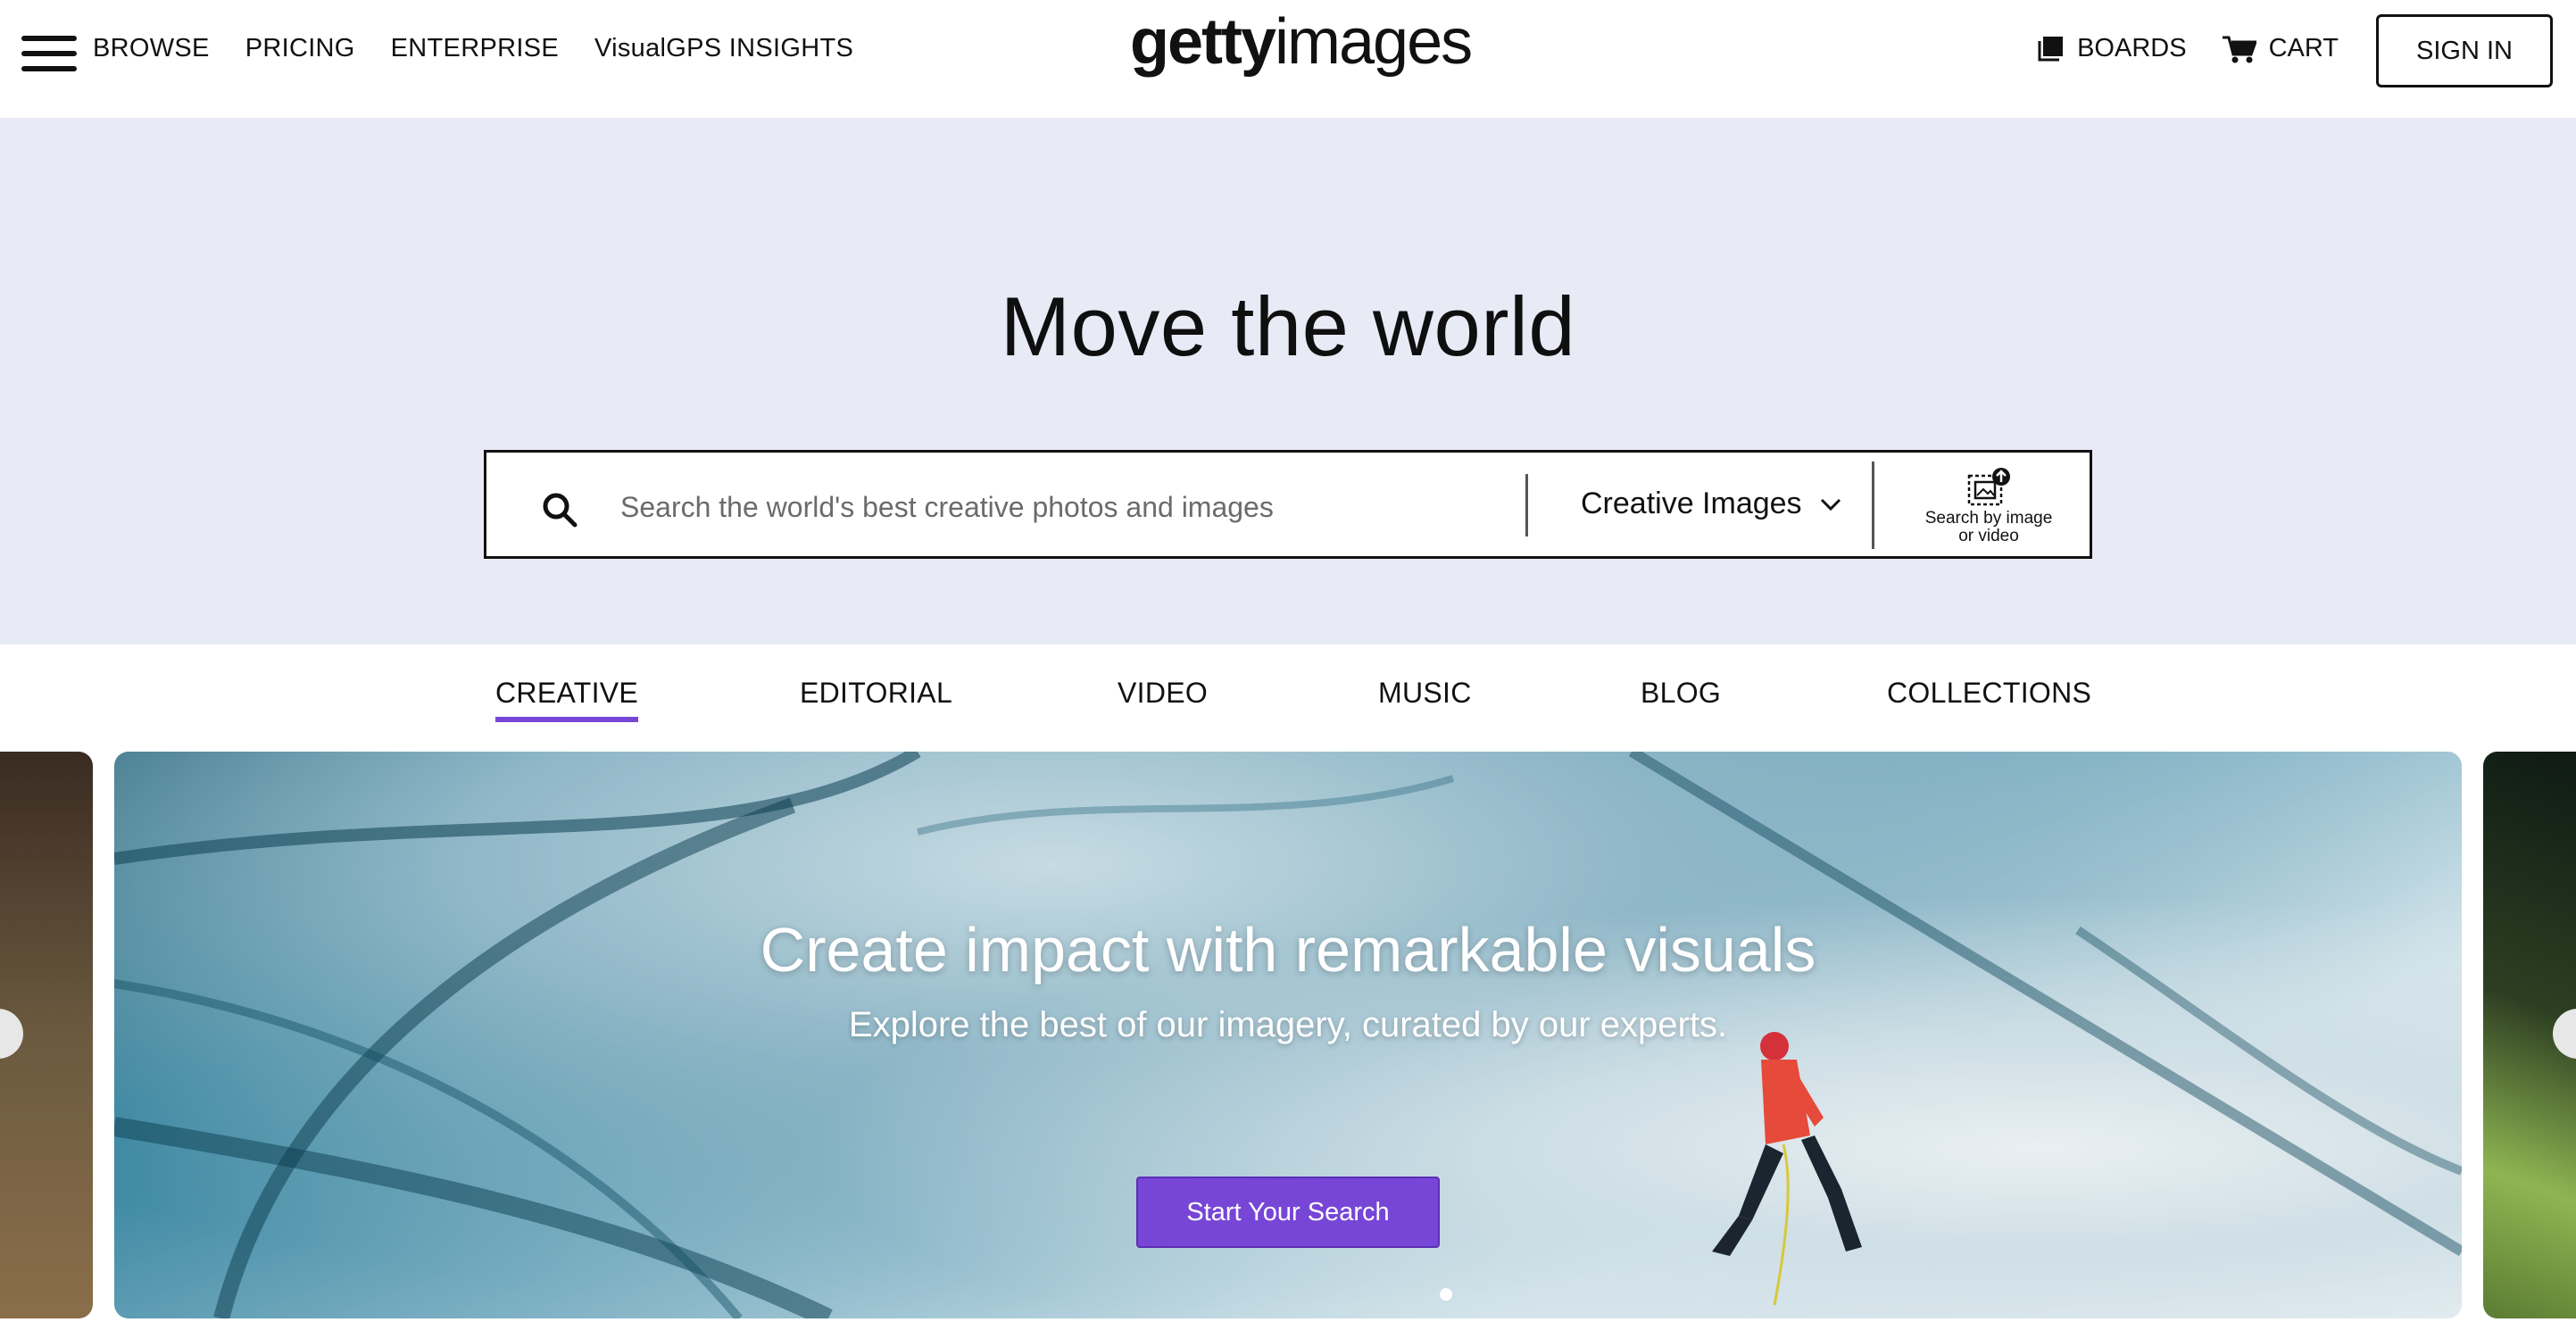  Describe the element at coordinates (2464, 50) in the screenshot. I see `sign-in-button: SIGN IN` at that location.